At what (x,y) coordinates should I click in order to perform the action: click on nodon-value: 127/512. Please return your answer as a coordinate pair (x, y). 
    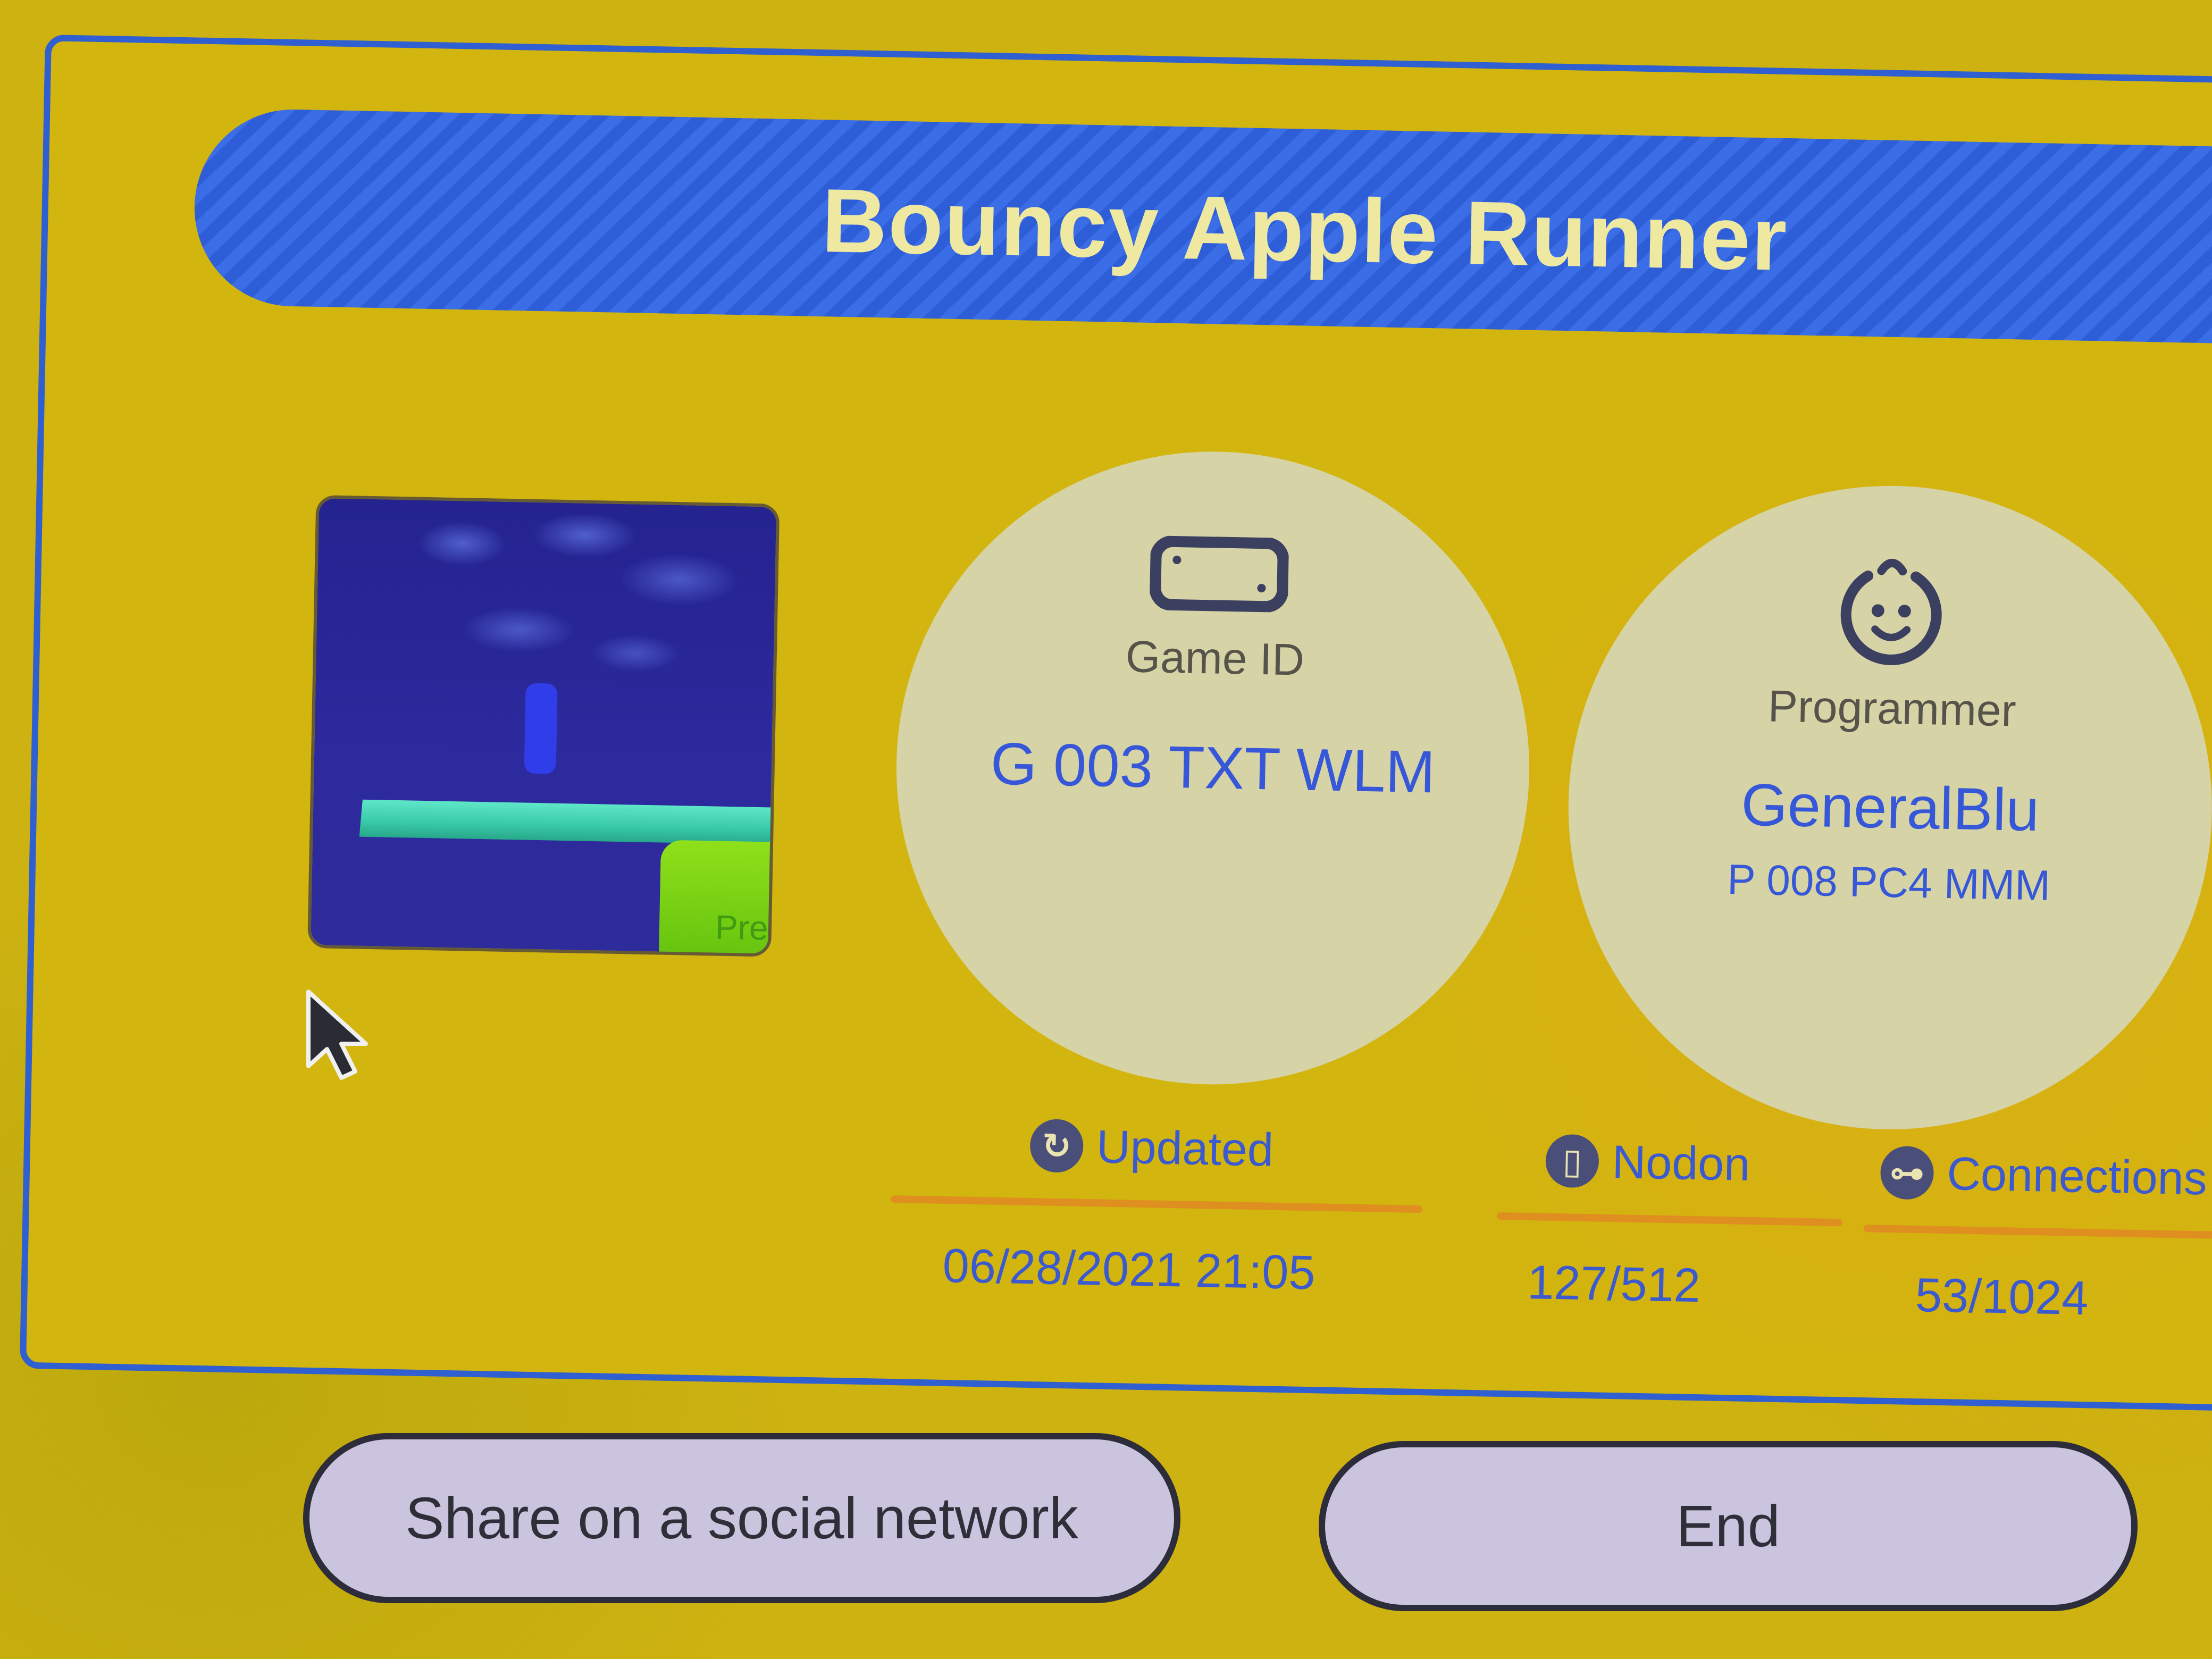
    Looking at the image, I should click on (1614, 1284).